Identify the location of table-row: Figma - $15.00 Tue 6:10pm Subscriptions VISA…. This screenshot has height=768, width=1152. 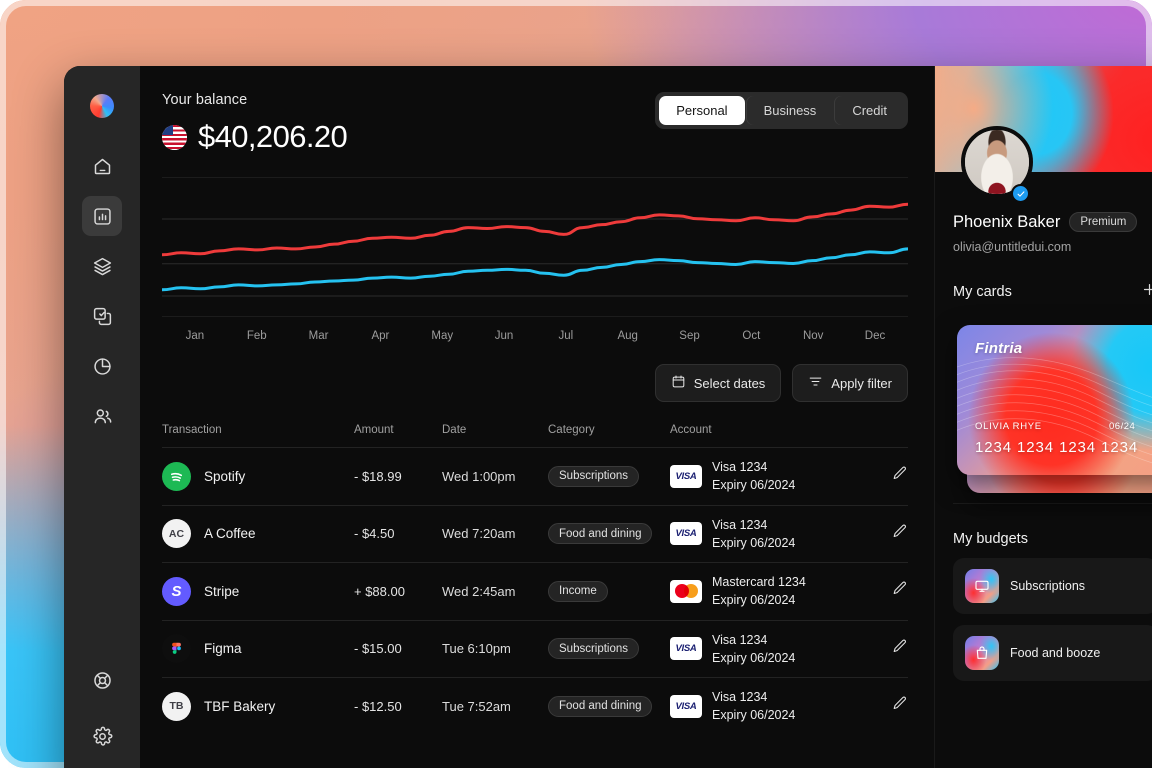
(535, 648).